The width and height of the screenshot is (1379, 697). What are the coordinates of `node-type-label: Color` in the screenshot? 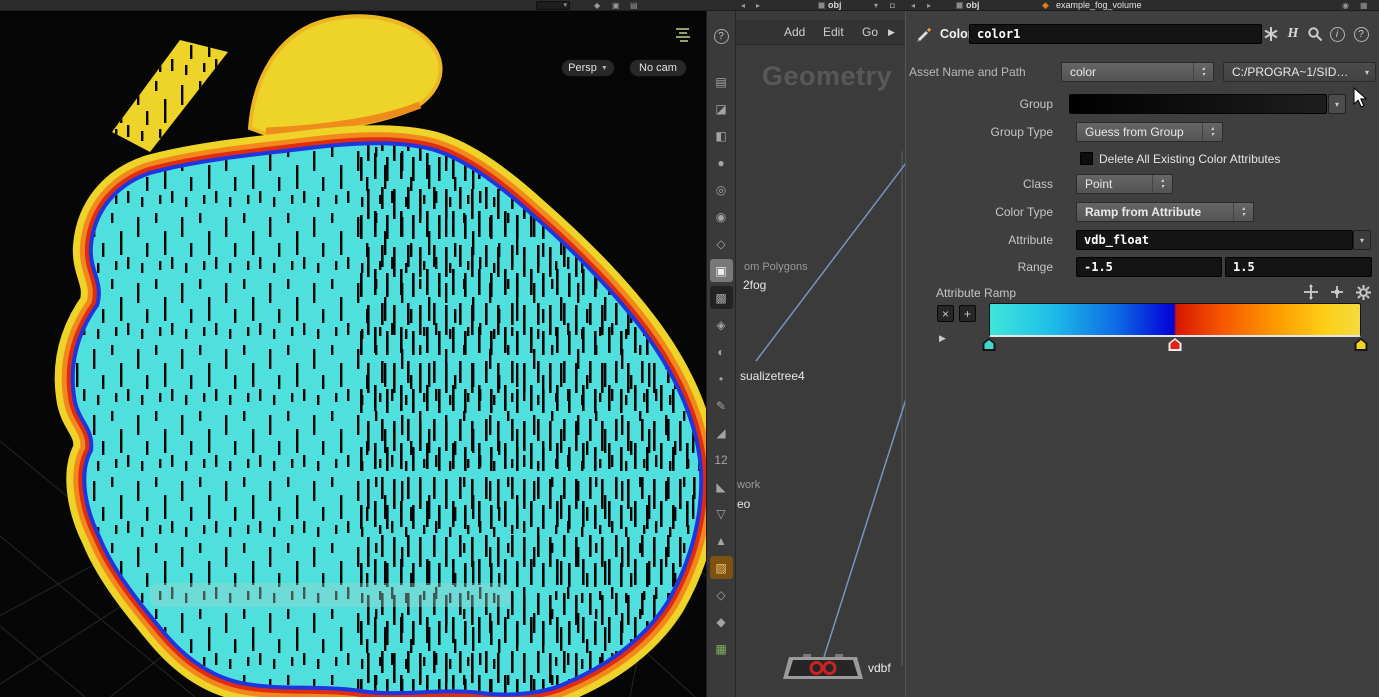 It's located at (956, 34).